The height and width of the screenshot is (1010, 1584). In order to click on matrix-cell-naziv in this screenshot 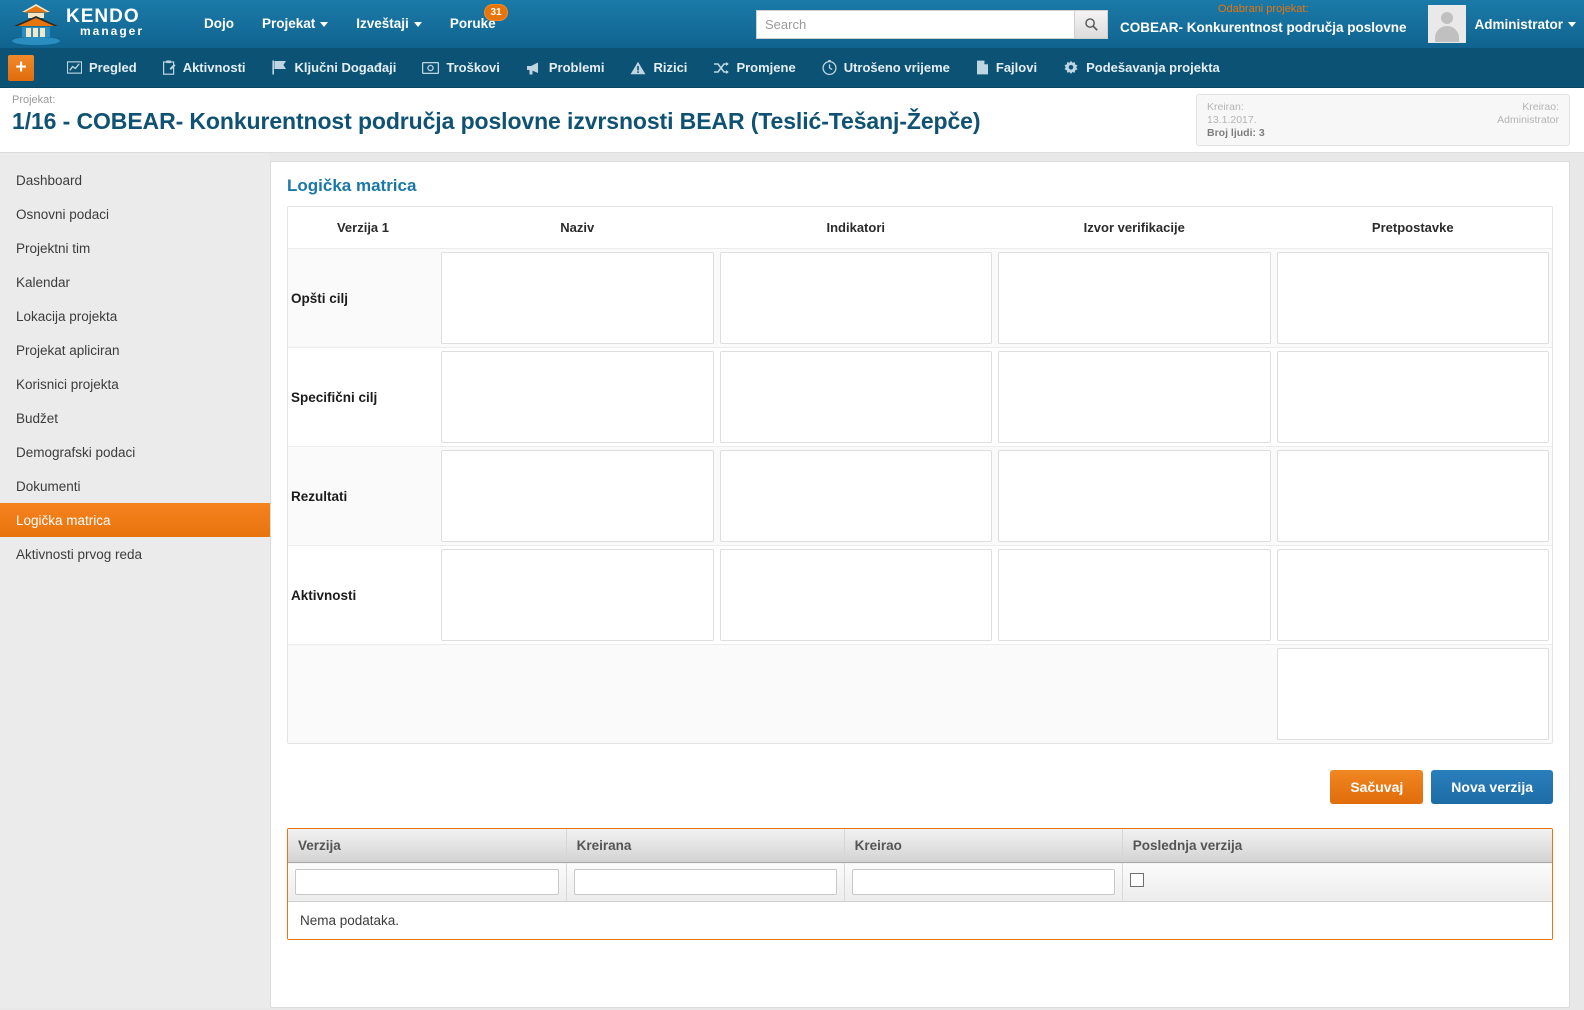, I will do `click(577, 595)`.